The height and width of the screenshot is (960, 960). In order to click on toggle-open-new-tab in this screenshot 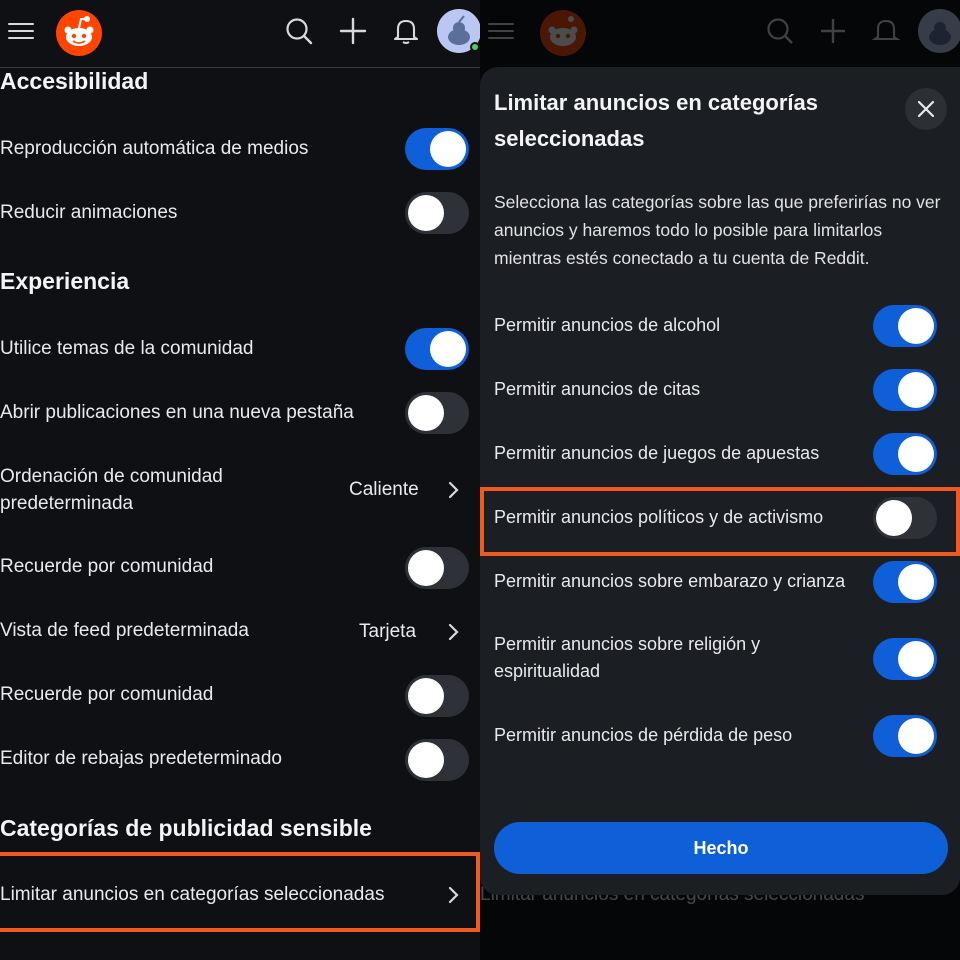, I will do `click(437, 413)`.